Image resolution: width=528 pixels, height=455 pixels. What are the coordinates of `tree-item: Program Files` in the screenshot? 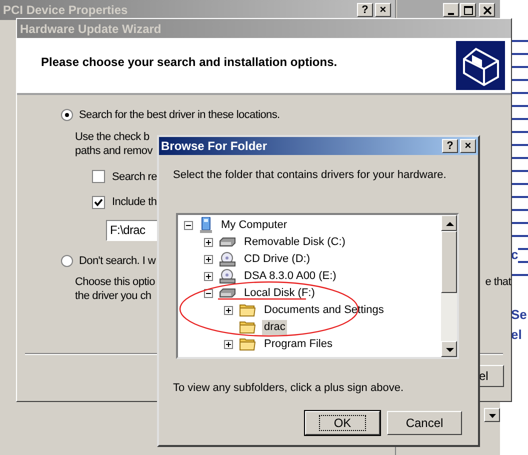 It's located at (298, 344).